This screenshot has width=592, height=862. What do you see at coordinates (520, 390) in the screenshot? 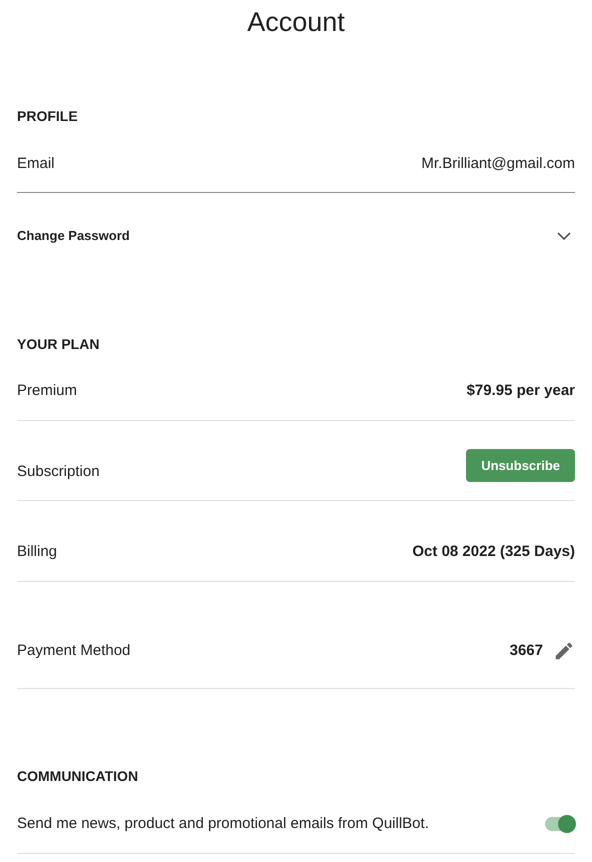
I see `row-value: $79.95 per year` at bounding box center [520, 390].